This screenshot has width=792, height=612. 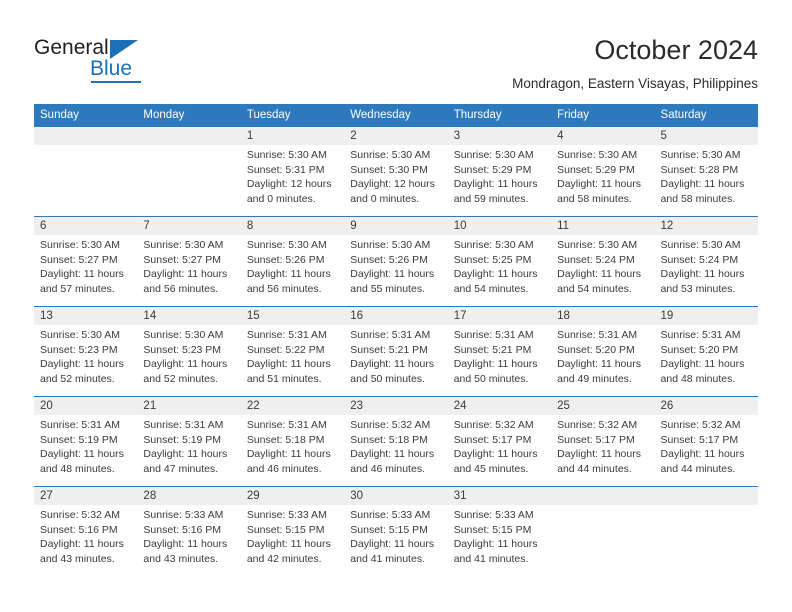 I want to click on day-info-line: and 42 minutes., so click(x=284, y=558).